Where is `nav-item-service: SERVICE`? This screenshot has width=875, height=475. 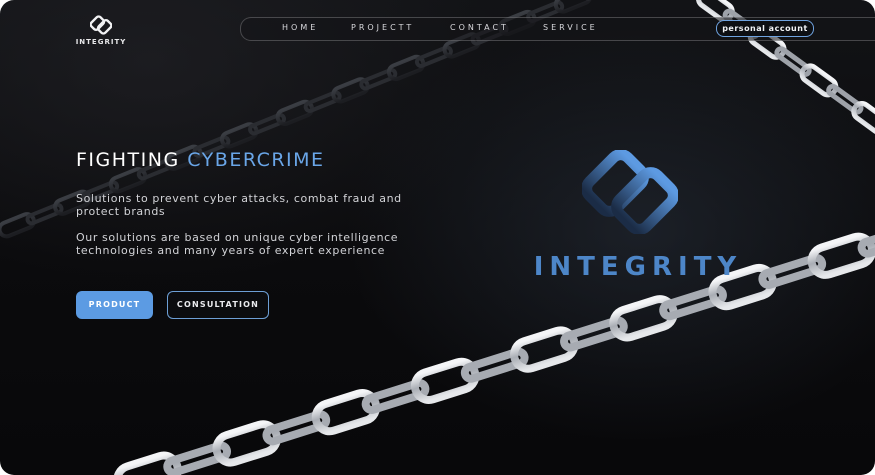
nav-item-service: SERVICE is located at coordinates (570, 27).